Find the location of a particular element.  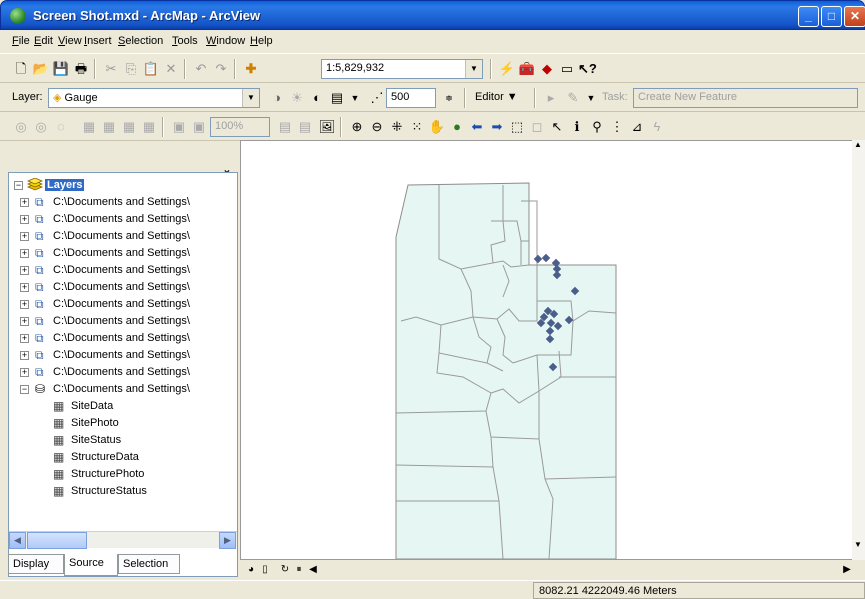

scroll-down-icon: ▼ is located at coordinates (858, 544).